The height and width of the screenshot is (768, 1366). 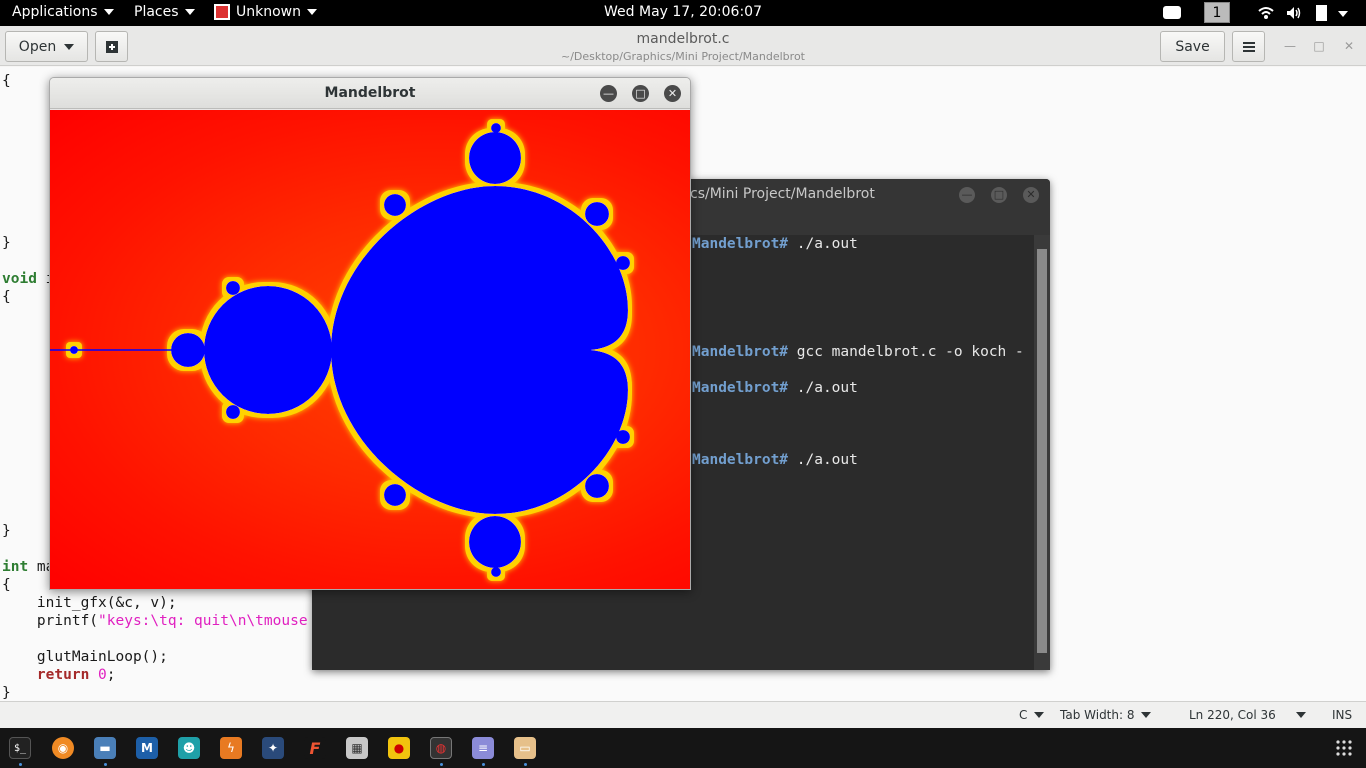 What do you see at coordinates (1097, 715) in the screenshot?
I see `tab-width-label: Tab Width: 8` at bounding box center [1097, 715].